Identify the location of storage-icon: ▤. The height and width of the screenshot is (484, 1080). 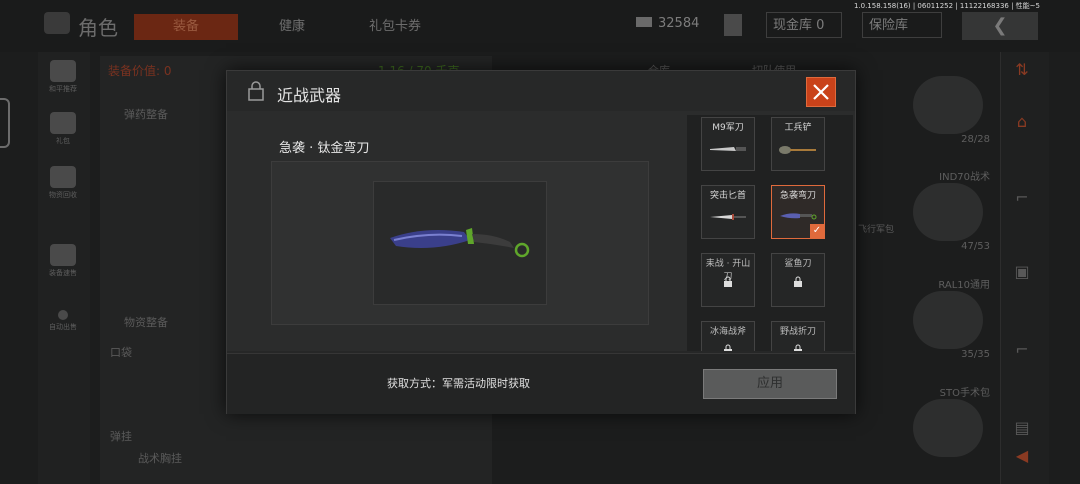
(1022, 428).